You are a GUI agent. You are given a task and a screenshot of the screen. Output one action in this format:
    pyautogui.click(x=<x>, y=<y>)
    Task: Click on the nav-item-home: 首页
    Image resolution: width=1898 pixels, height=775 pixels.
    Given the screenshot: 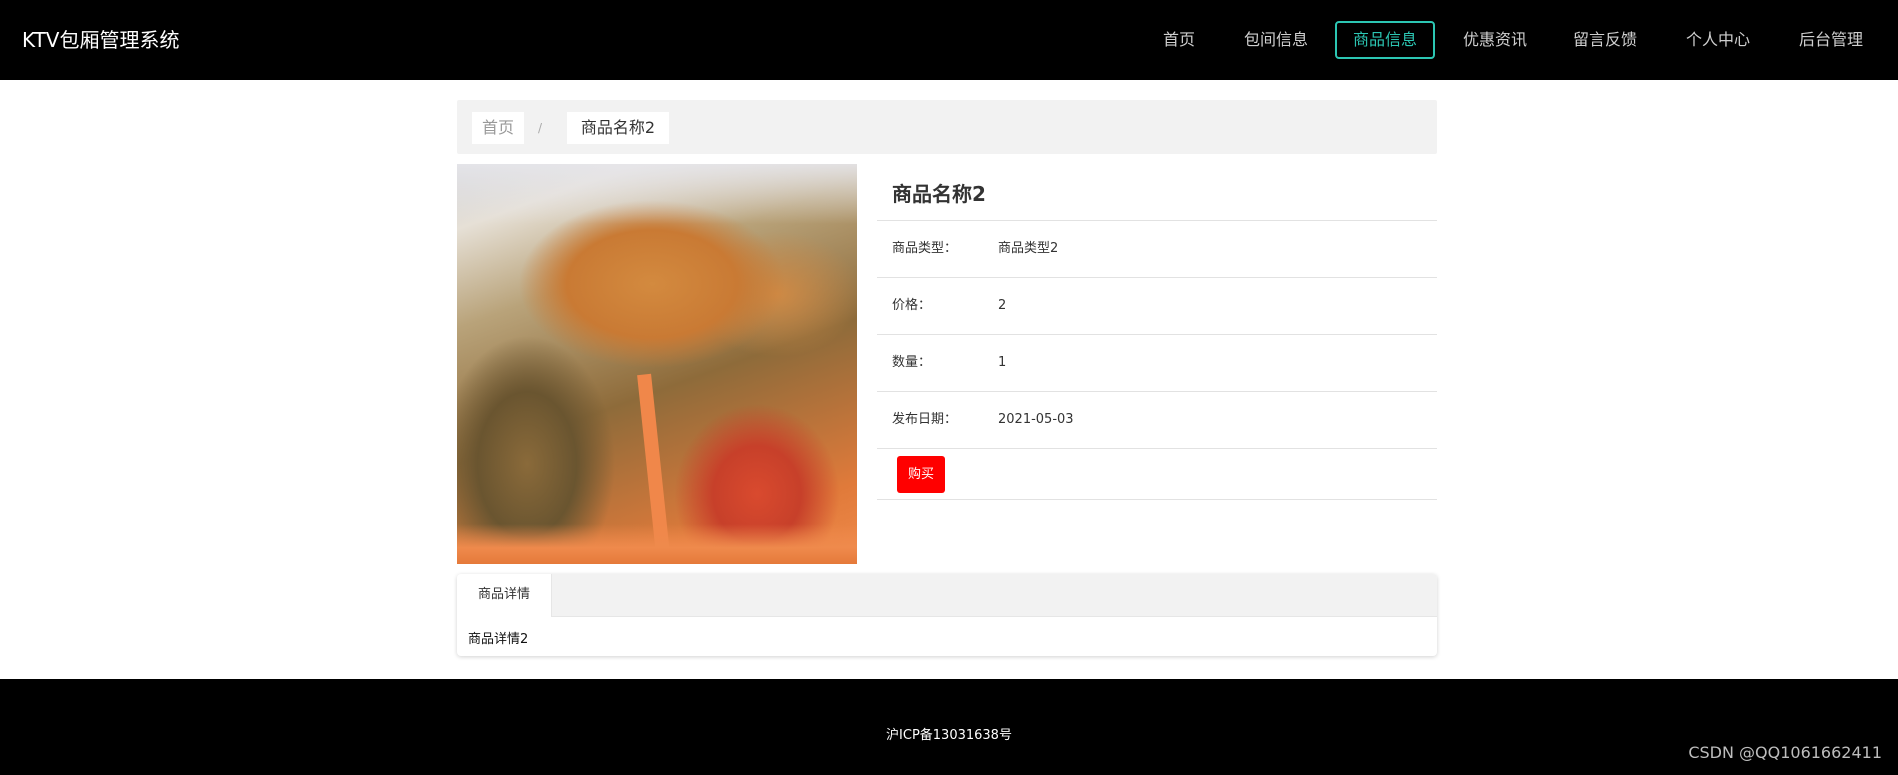 What is the action you would take?
    pyautogui.click(x=1179, y=40)
    